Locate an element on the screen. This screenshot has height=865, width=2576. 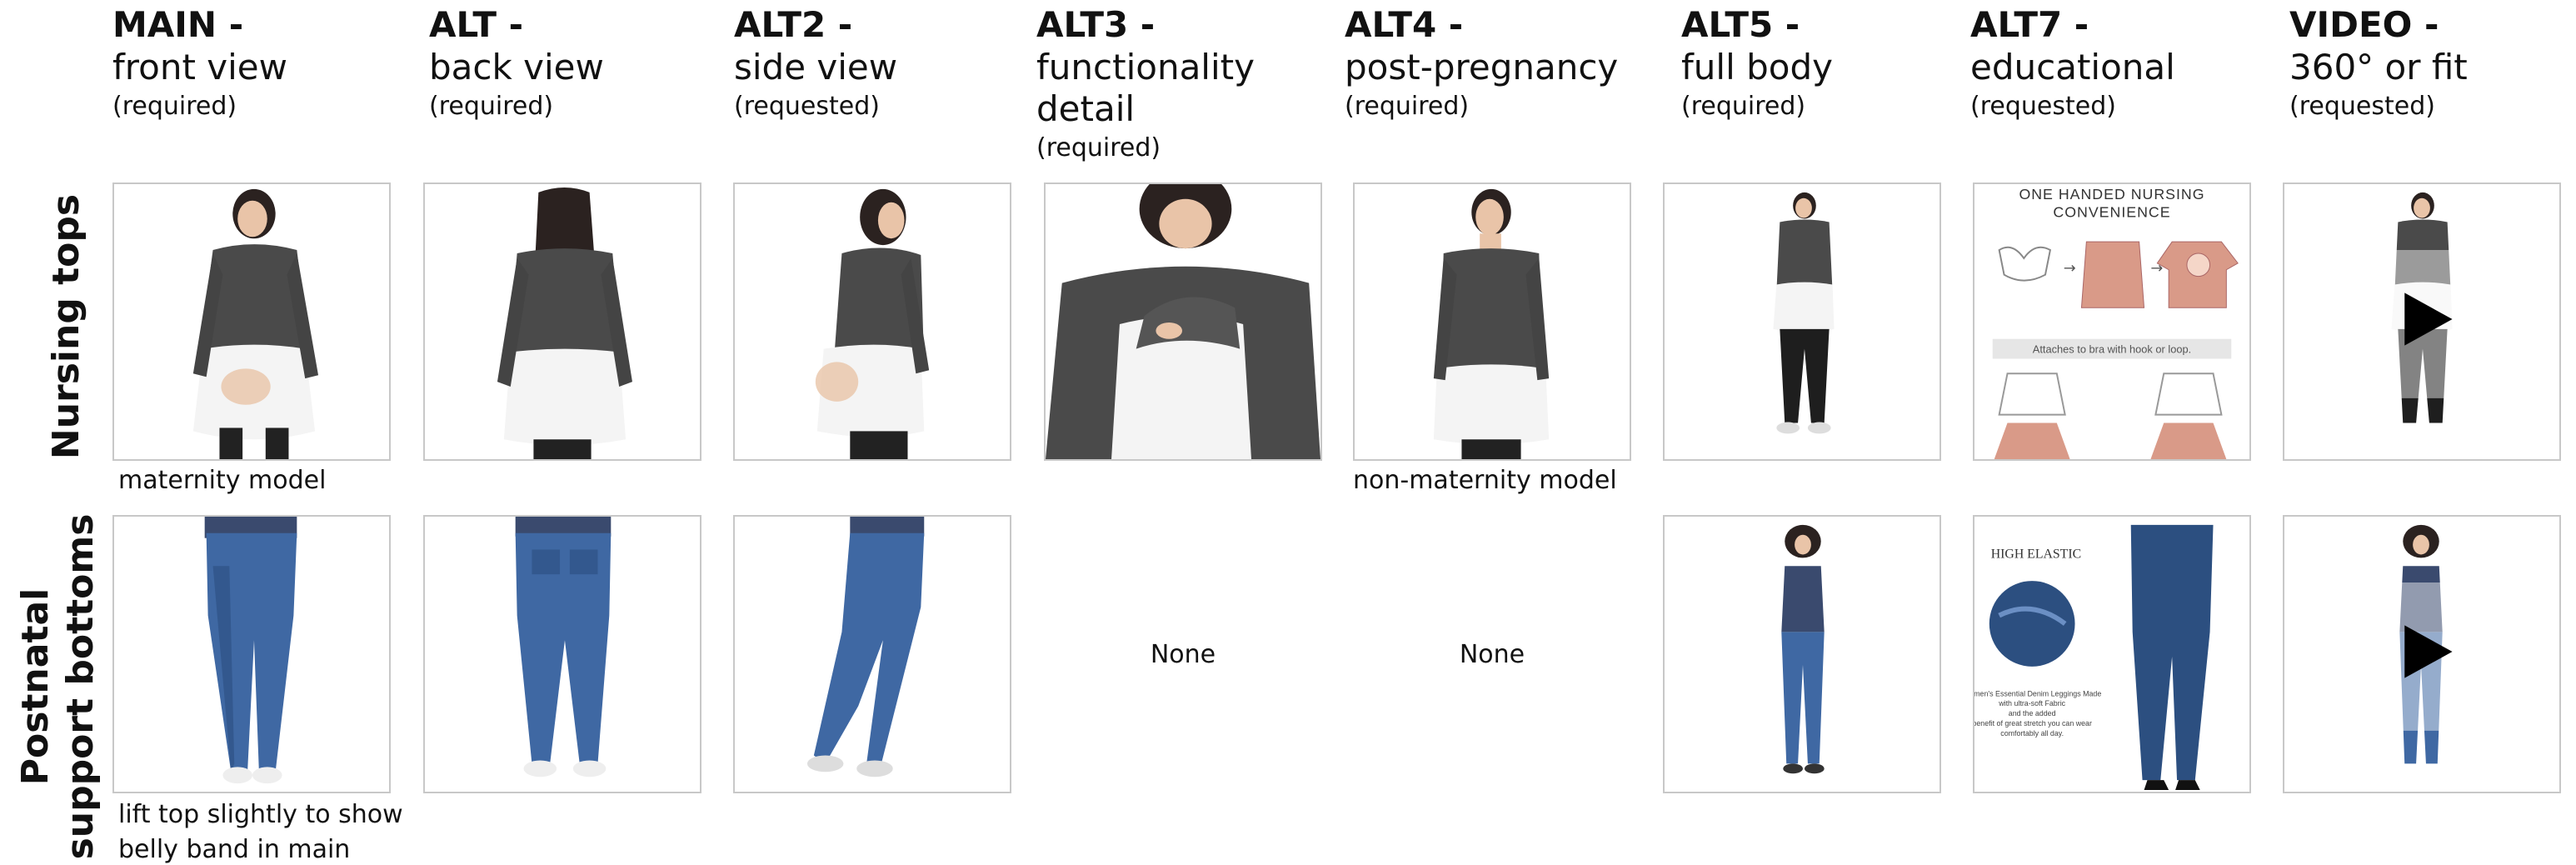
column-title: ALT4 - is located at coordinates (1404, 24).